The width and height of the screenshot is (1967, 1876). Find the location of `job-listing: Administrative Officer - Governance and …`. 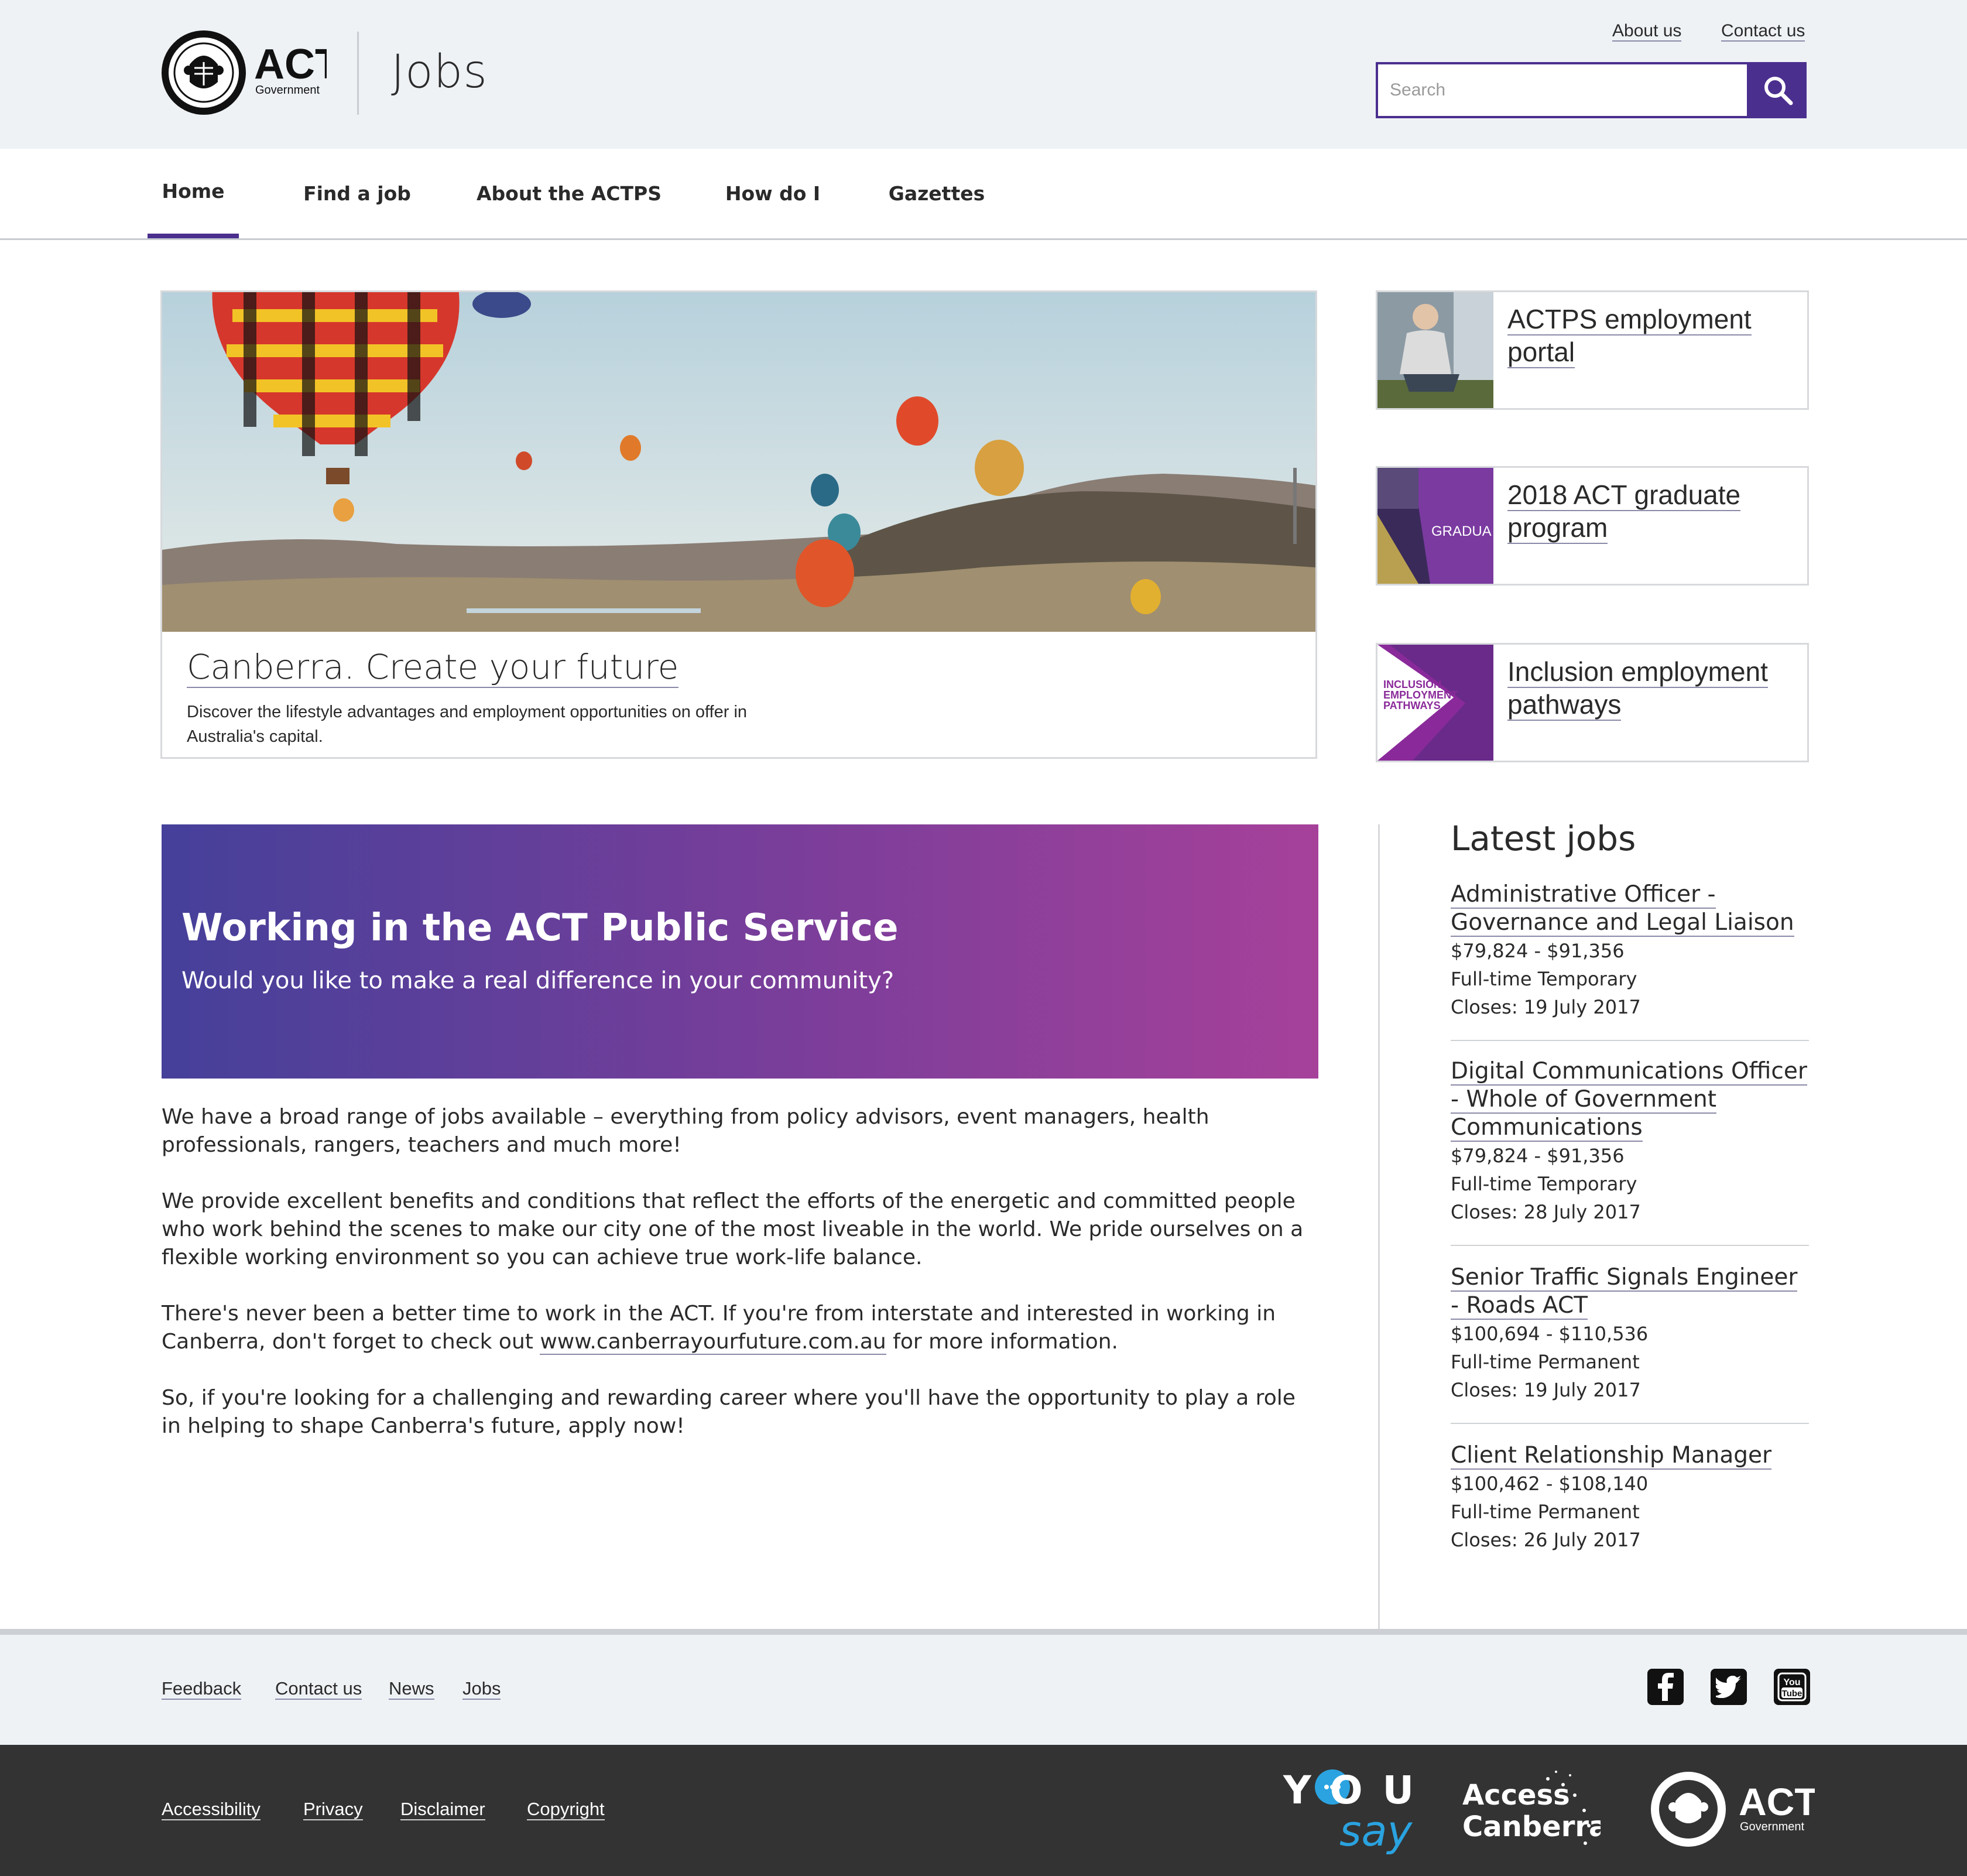

job-listing: Administrative Officer - Governance and … is located at coordinates (1630, 951).